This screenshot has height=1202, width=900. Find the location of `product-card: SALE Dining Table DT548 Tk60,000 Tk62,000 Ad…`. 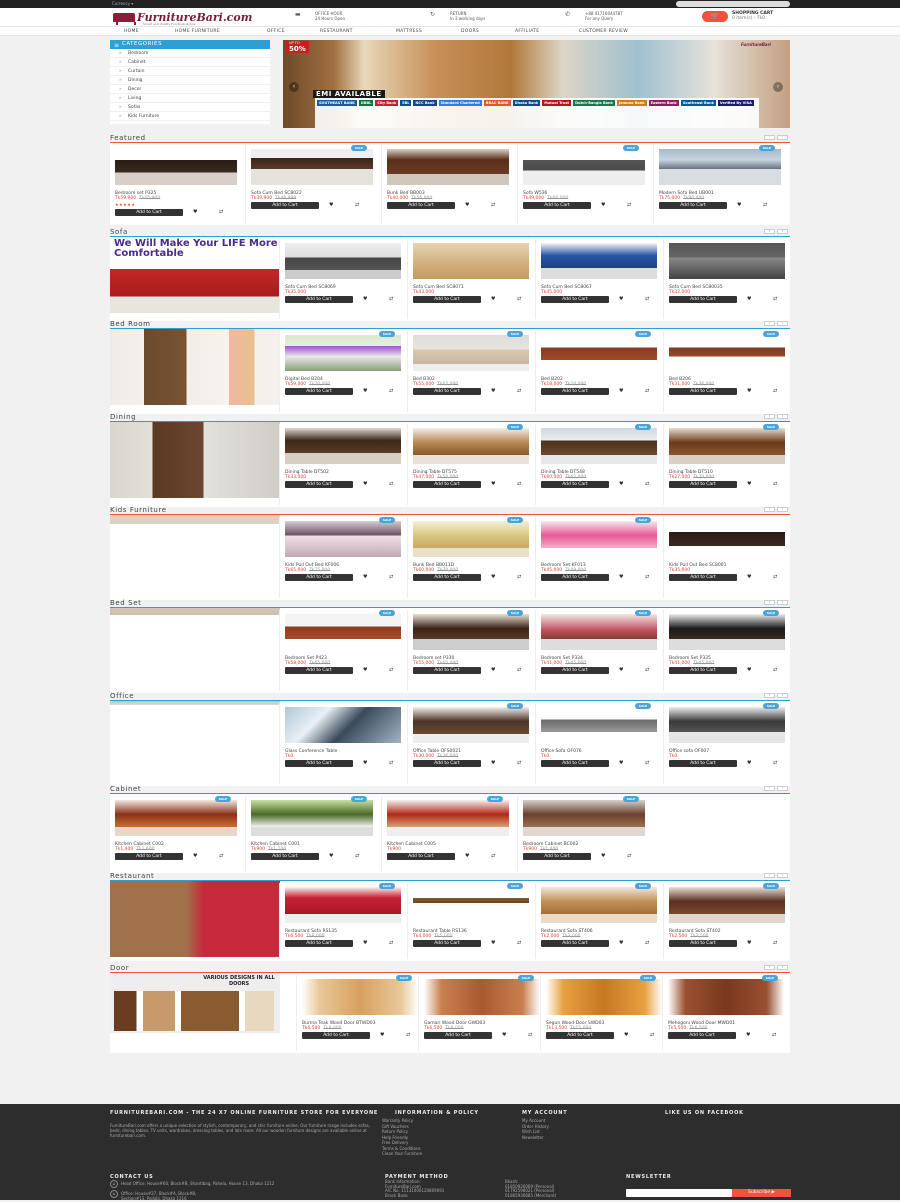

product-card: SALE Dining Table DT548 Tk60,000 Tk62,000 Ad… is located at coordinates (605, 464).